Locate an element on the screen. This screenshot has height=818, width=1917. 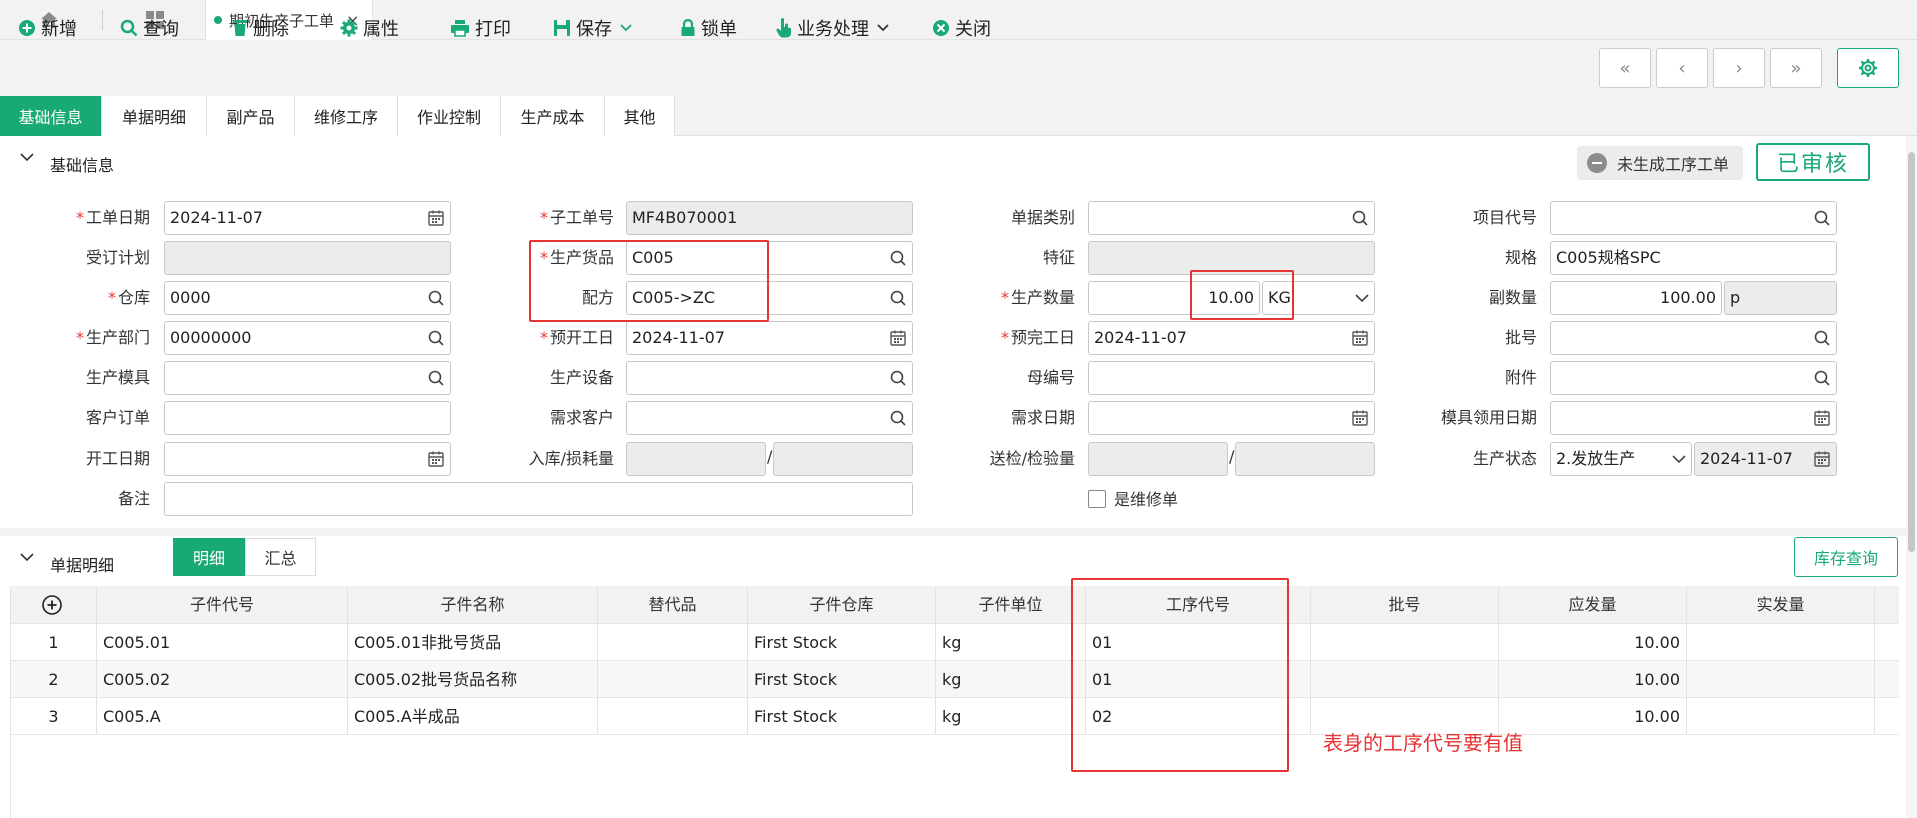
col-header-batch: 批号 is located at coordinates (1405, 604).